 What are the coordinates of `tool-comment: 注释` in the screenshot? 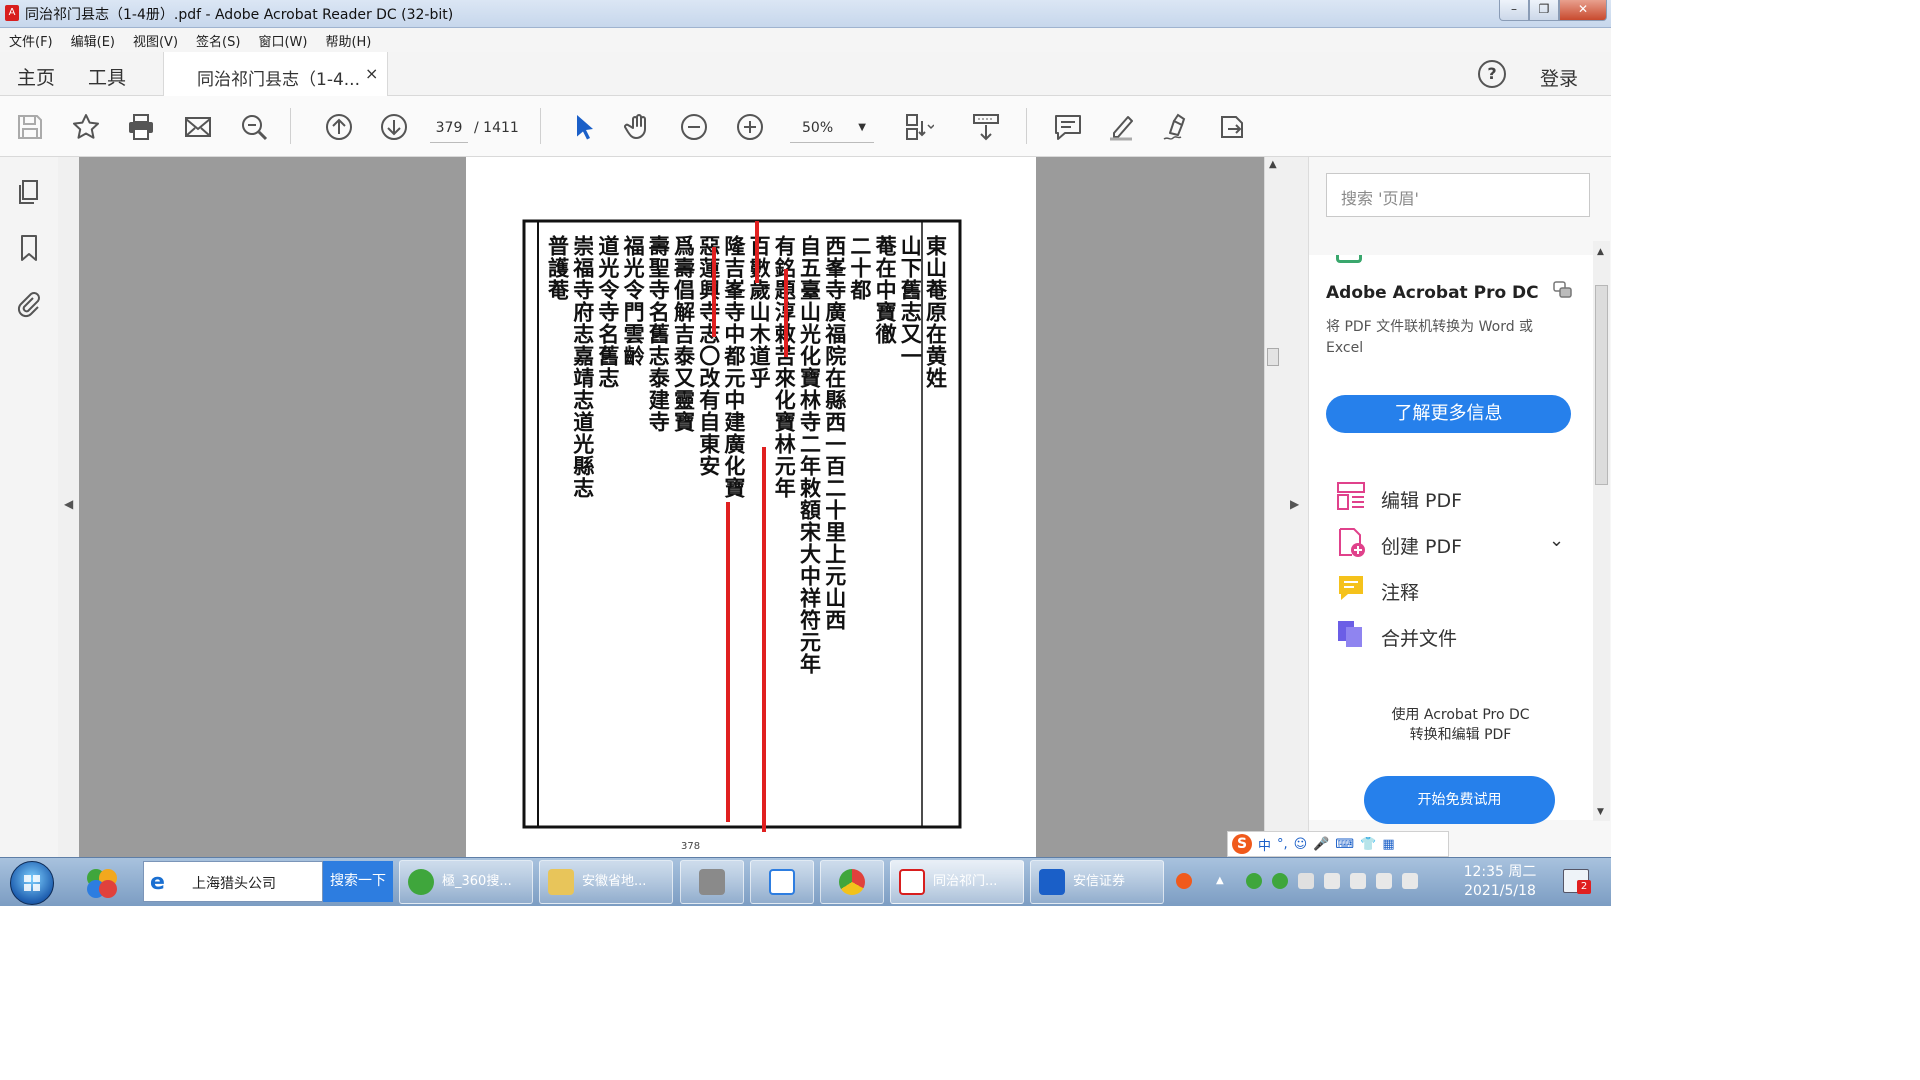 It's located at (1456, 590).